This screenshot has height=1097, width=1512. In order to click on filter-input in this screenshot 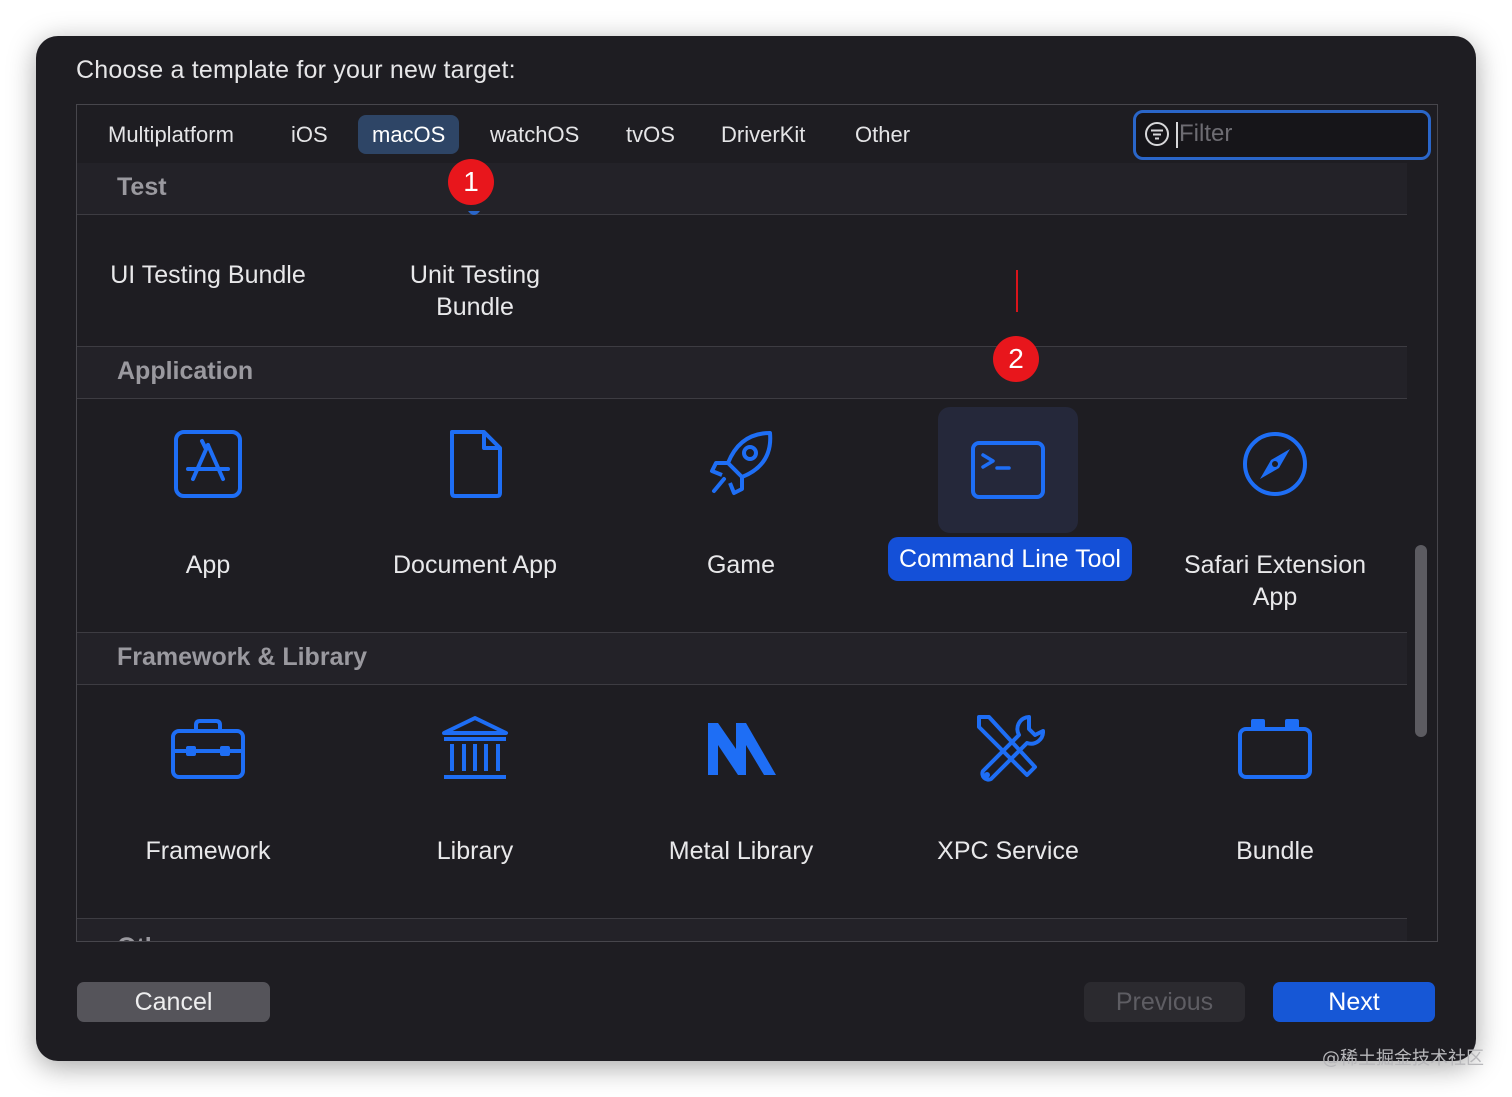, I will do `click(1294, 134)`.